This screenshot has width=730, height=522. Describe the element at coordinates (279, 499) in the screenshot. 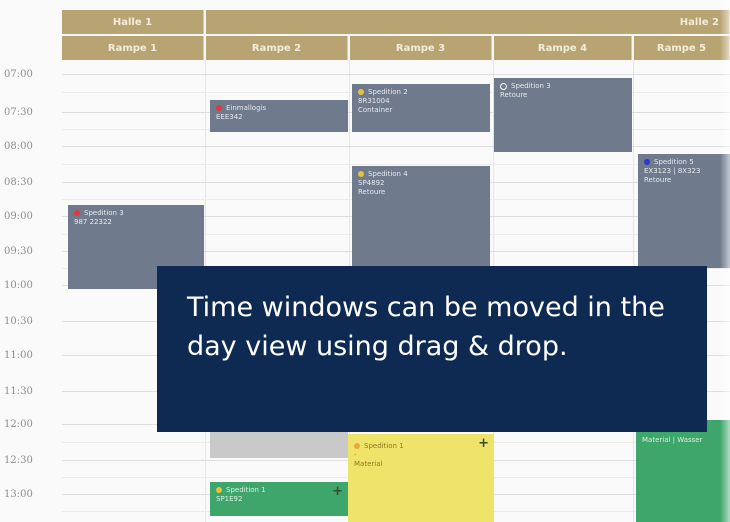

I see `time-window-slot: + Spedition 1 SP1E92` at that location.